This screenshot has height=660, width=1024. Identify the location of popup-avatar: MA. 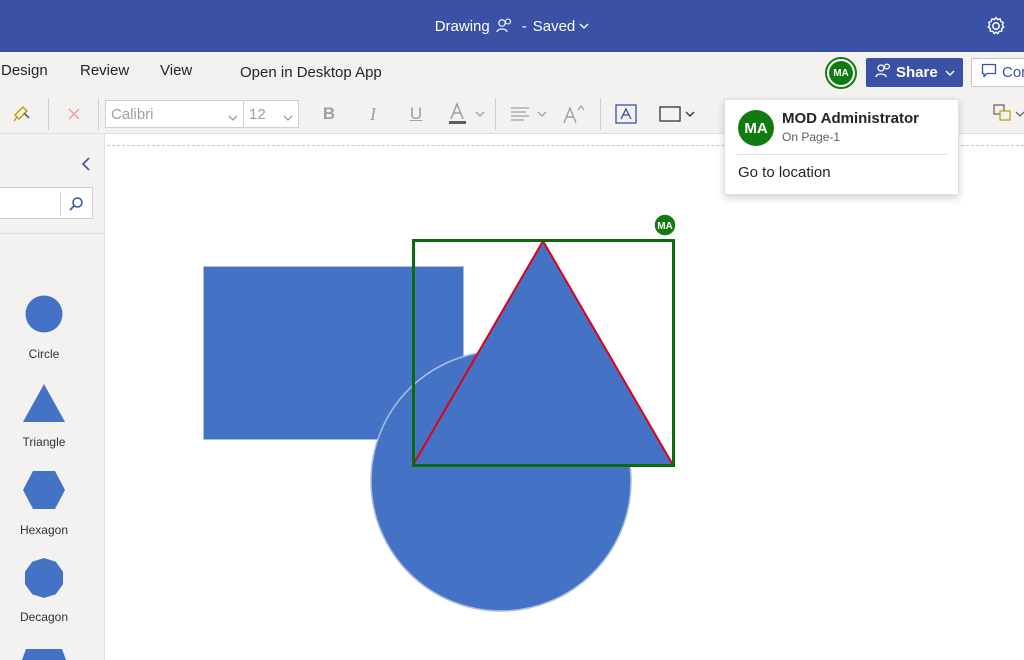
(756, 128).